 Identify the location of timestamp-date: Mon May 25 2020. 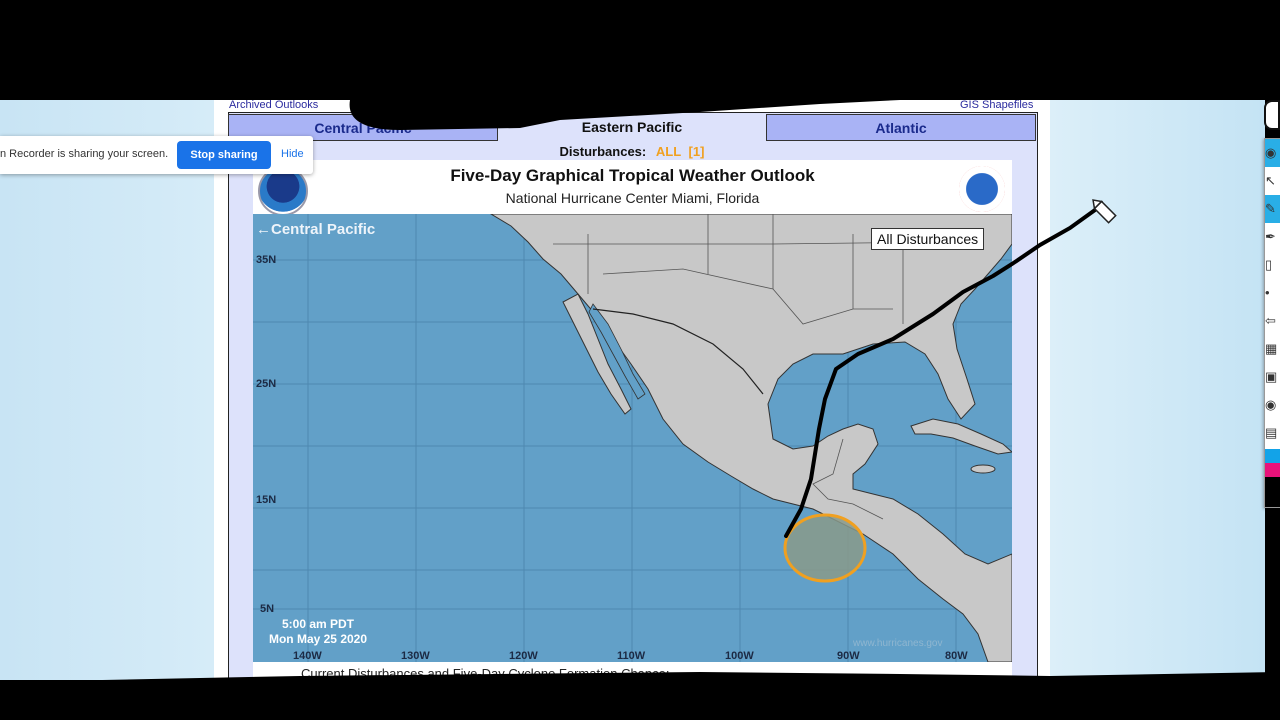
(318, 639).